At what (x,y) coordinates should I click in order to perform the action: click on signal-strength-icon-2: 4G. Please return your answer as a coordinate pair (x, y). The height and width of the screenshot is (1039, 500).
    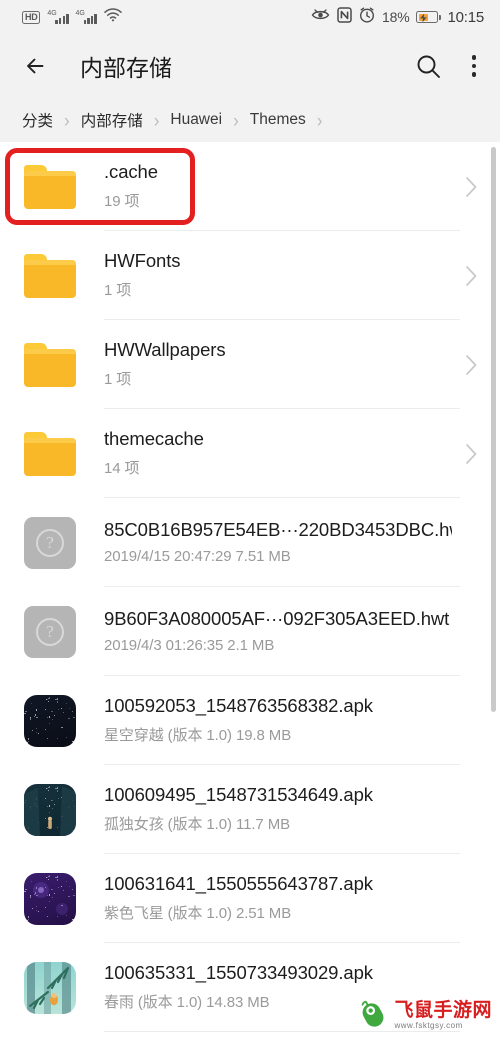
    Looking at the image, I should click on (86, 16).